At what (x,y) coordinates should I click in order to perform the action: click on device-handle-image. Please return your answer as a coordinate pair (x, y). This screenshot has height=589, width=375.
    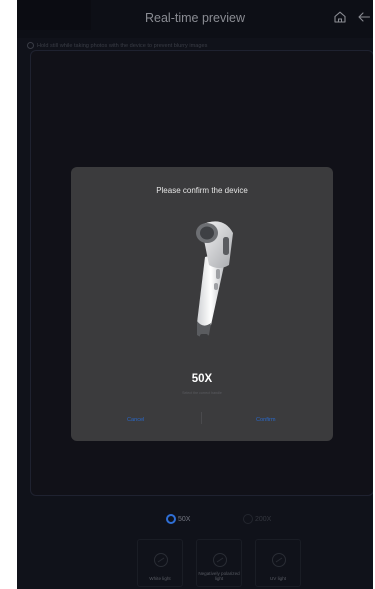
    Looking at the image, I should click on (214, 280).